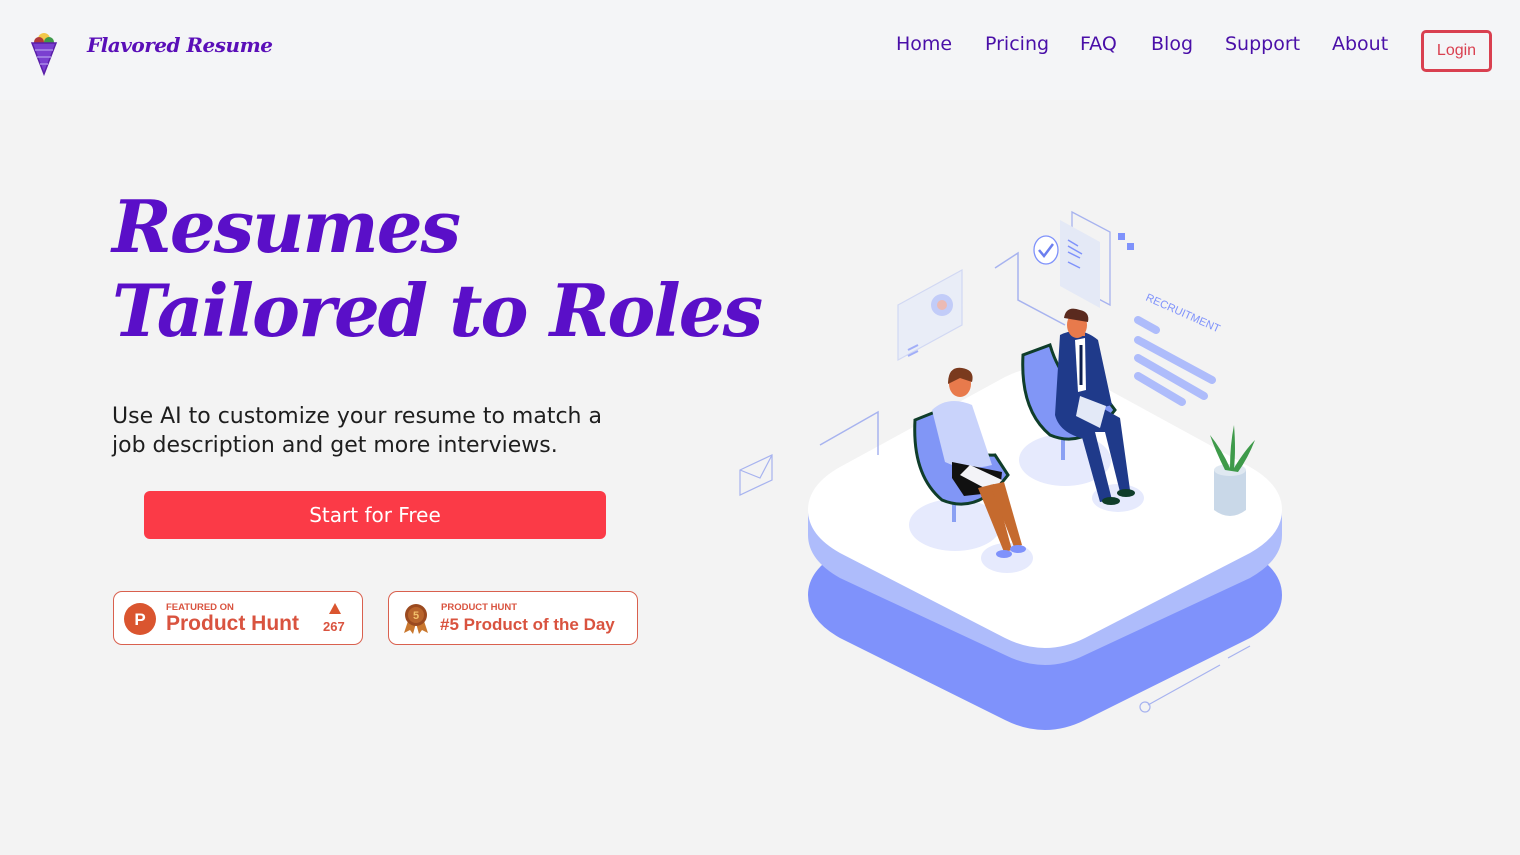 The height and width of the screenshot is (855, 1520). Describe the element at coordinates (286, 226) in the screenshot. I see `hero-title-line-1: Resumes` at that location.